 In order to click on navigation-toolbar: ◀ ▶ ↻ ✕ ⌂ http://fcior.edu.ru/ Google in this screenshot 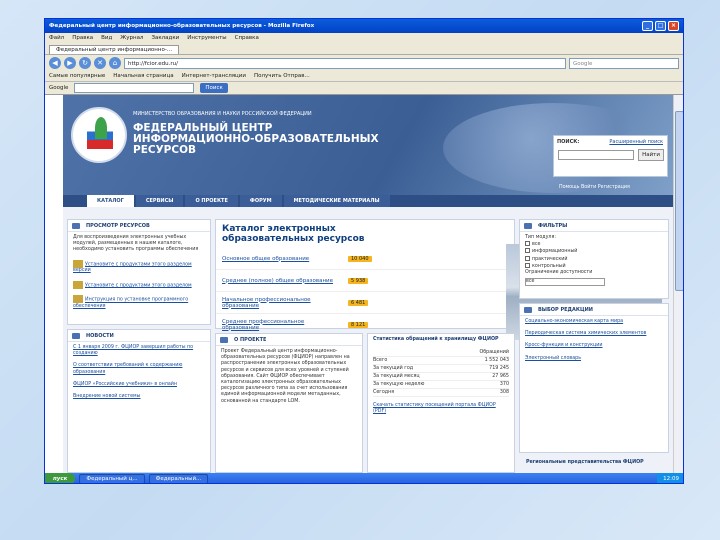, I will do `click(364, 63)`.